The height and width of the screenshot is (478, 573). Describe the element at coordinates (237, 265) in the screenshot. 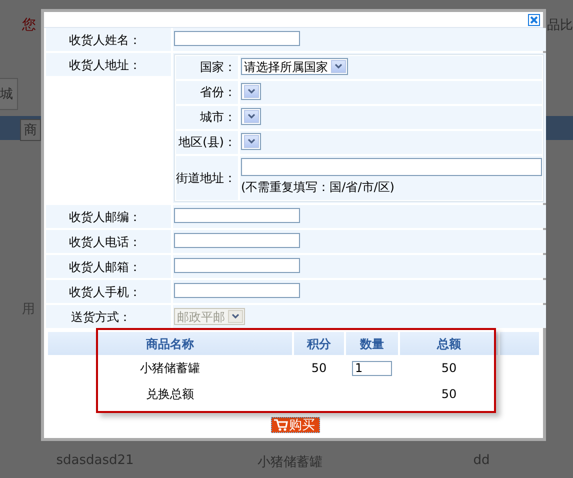

I see `email-input` at that location.